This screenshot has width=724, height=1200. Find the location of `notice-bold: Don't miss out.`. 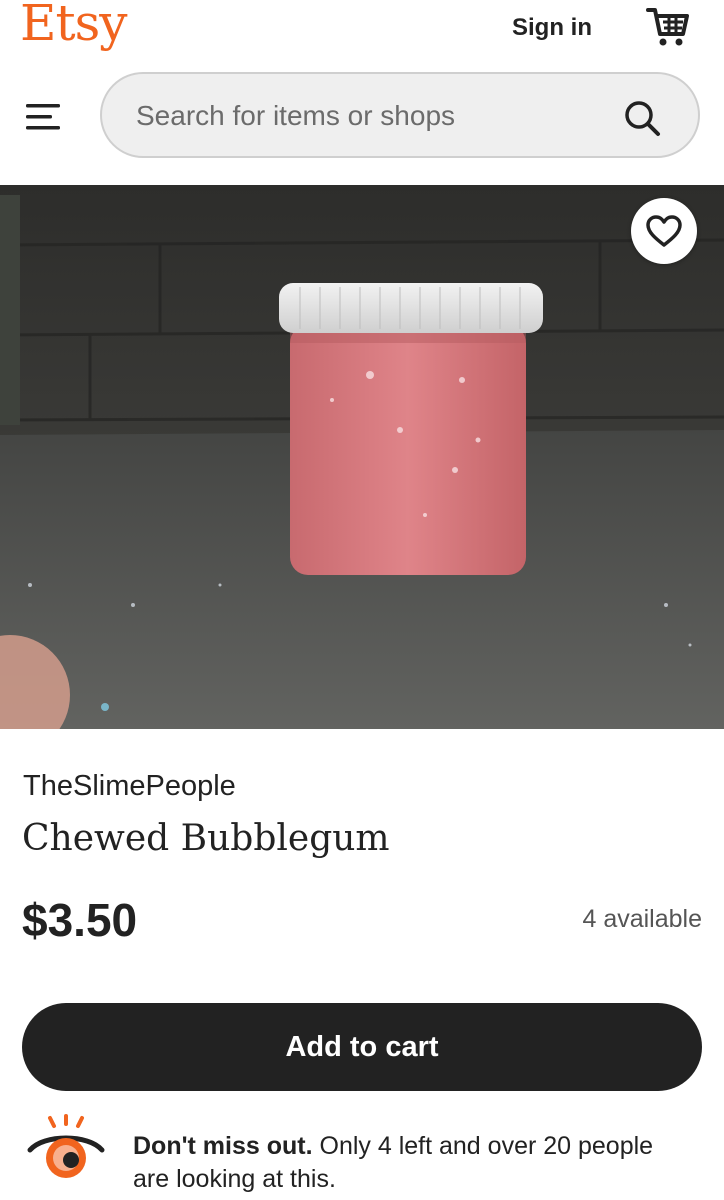

notice-bold: Don't miss out. is located at coordinates (223, 1146).